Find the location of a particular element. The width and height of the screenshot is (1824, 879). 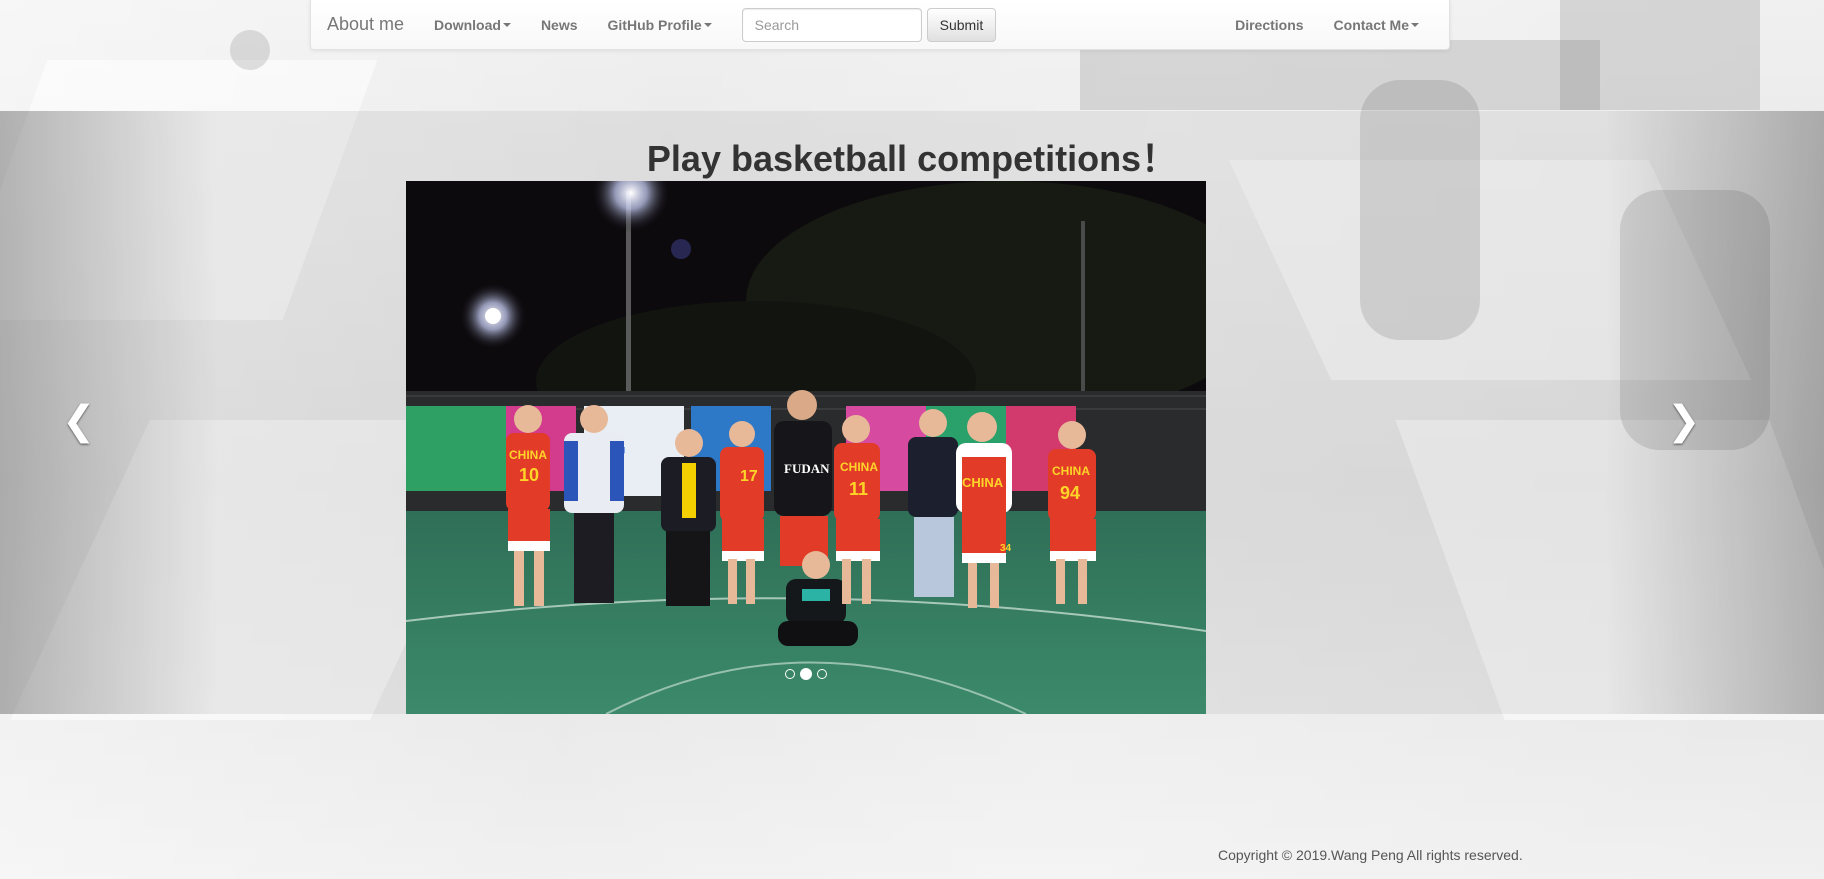

svg-text: 10 is located at coordinates (529, 475).